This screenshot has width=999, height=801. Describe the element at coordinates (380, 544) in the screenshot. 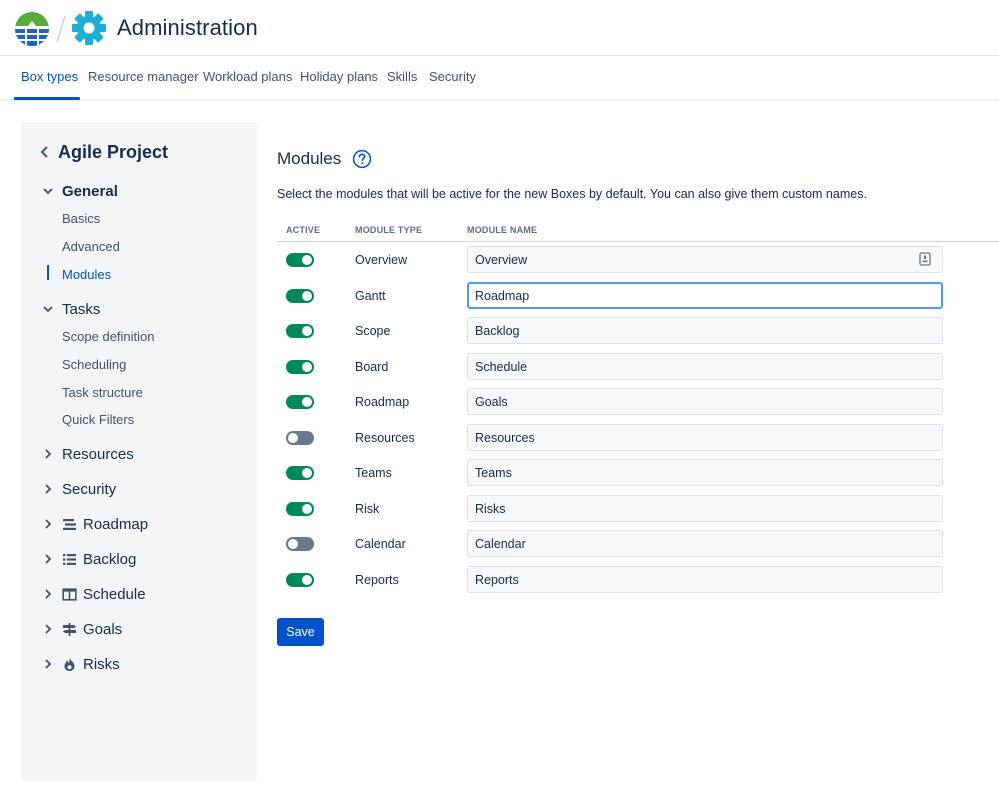

I see `module-type-label: Calendar` at that location.